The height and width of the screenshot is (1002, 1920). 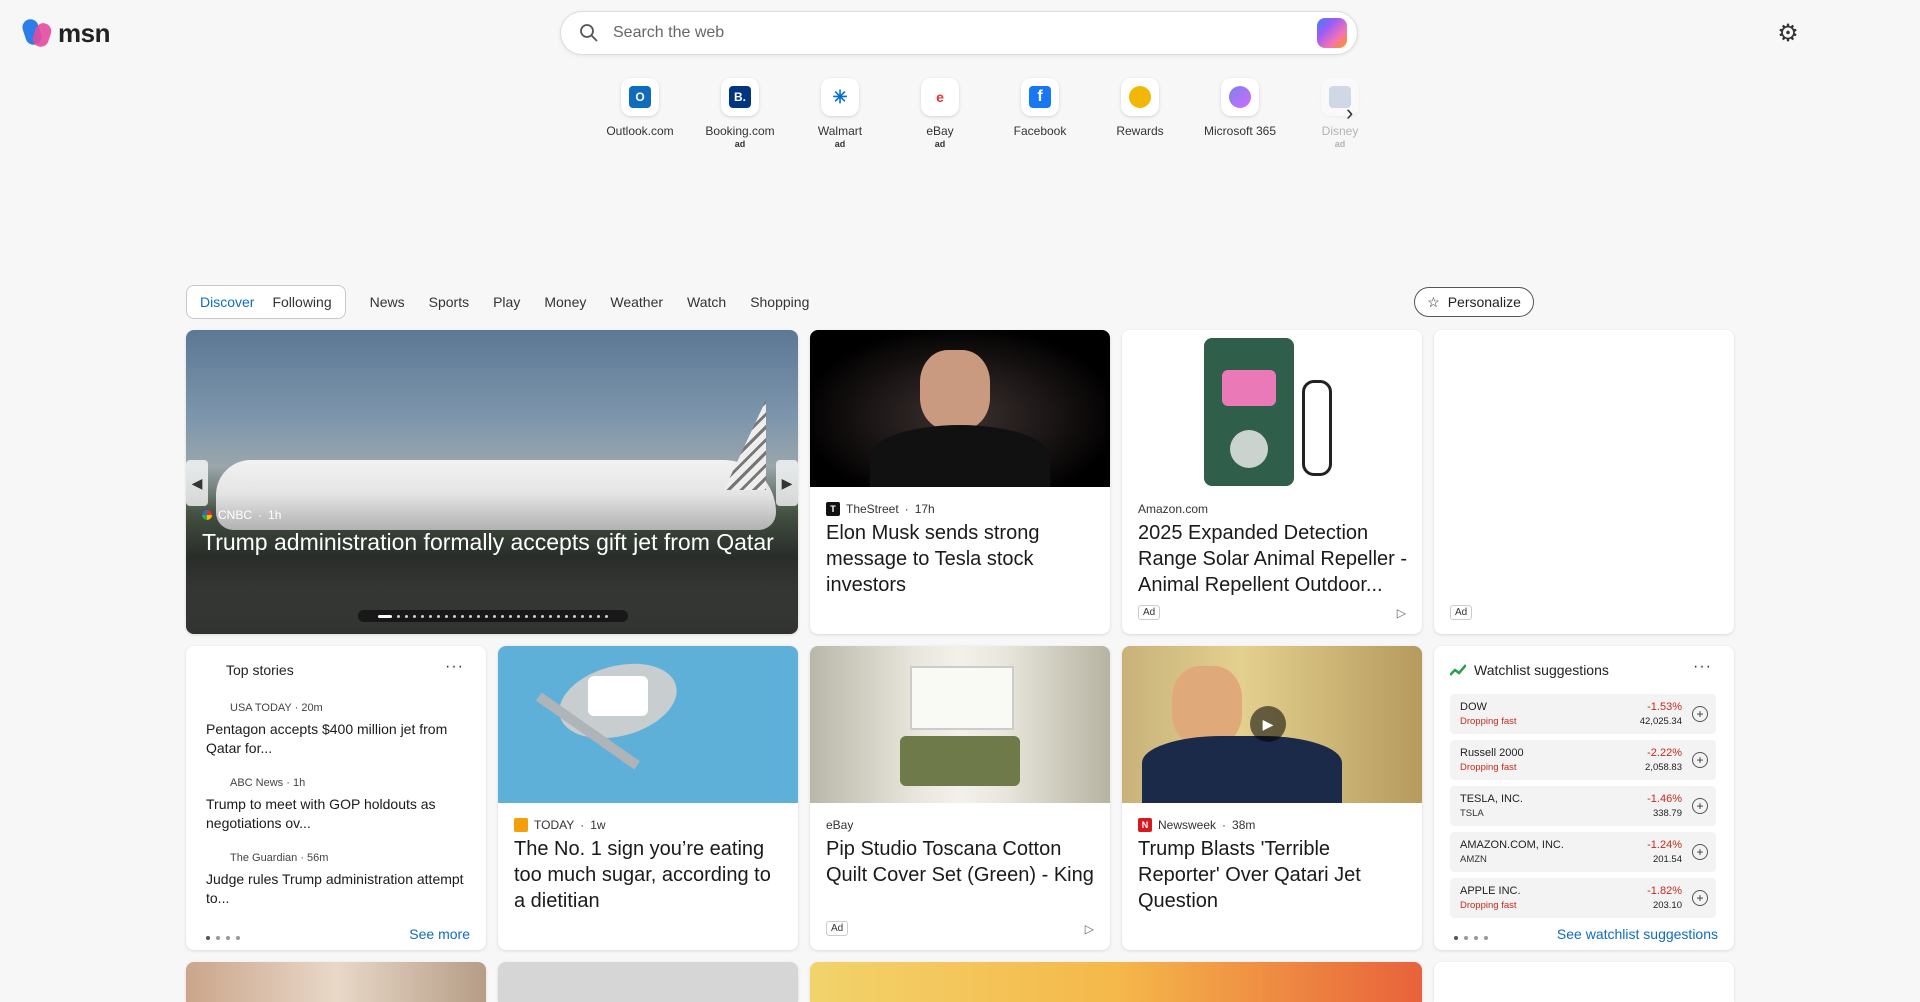 I want to click on shortcut-facebook: f Facebook, so click(x=1040, y=113).